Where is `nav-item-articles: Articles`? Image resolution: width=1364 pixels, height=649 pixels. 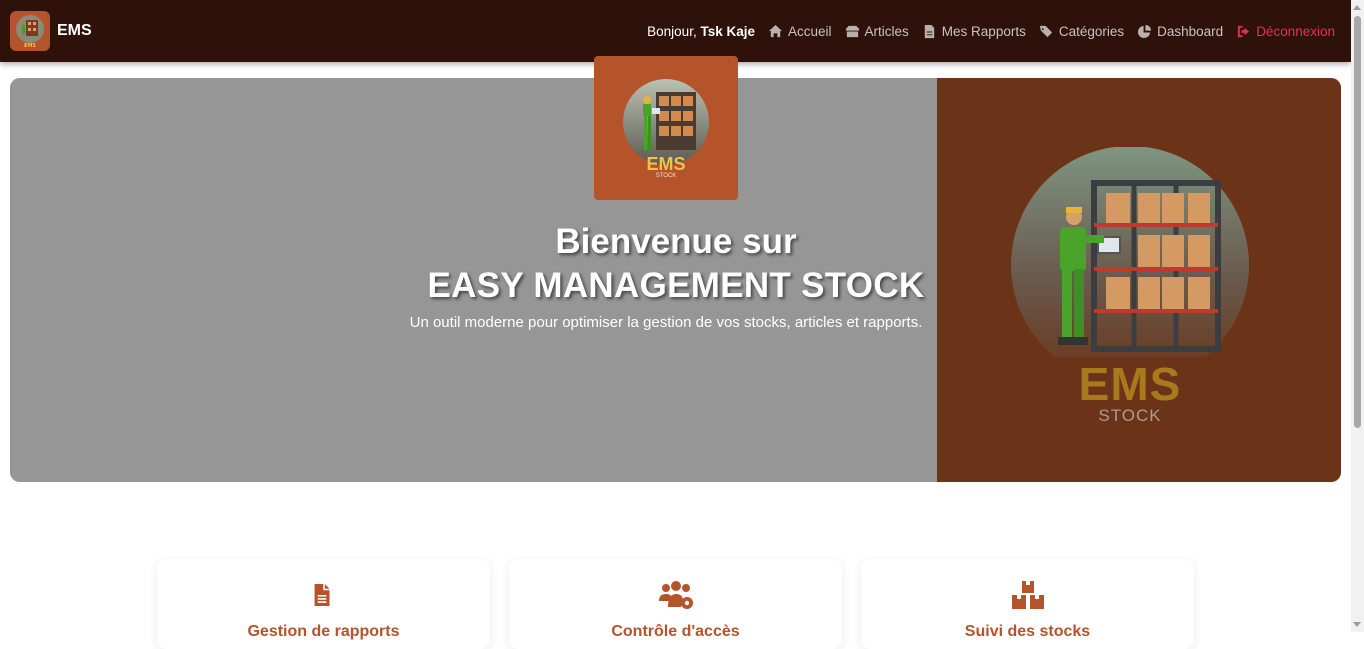 nav-item-articles: Articles is located at coordinates (877, 31).